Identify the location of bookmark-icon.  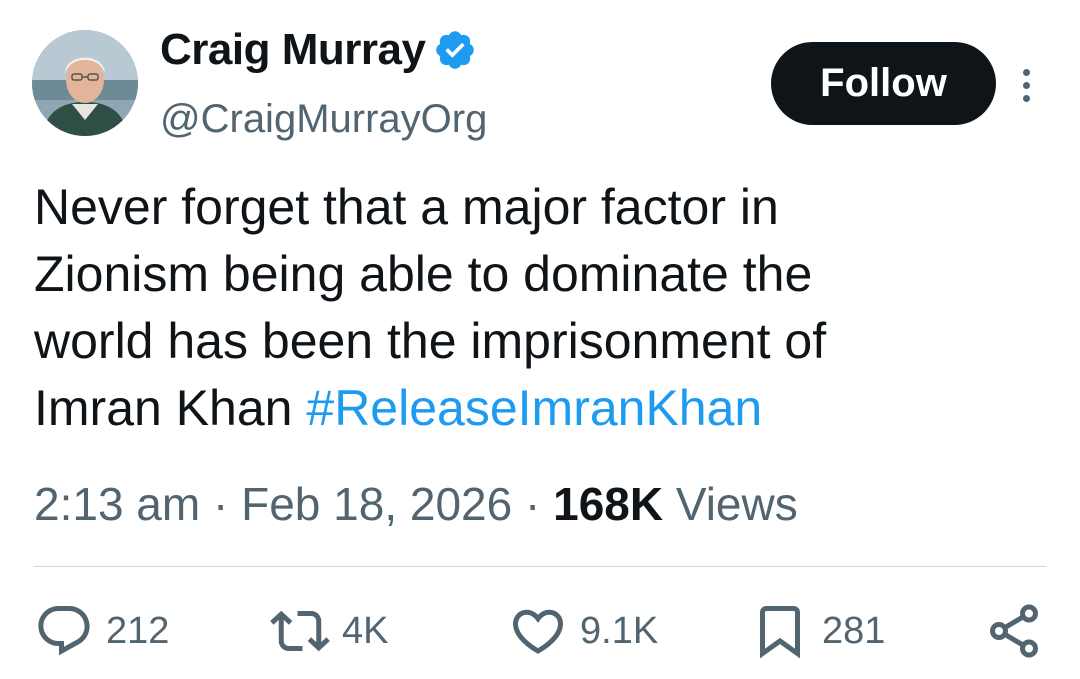
(780, 632).